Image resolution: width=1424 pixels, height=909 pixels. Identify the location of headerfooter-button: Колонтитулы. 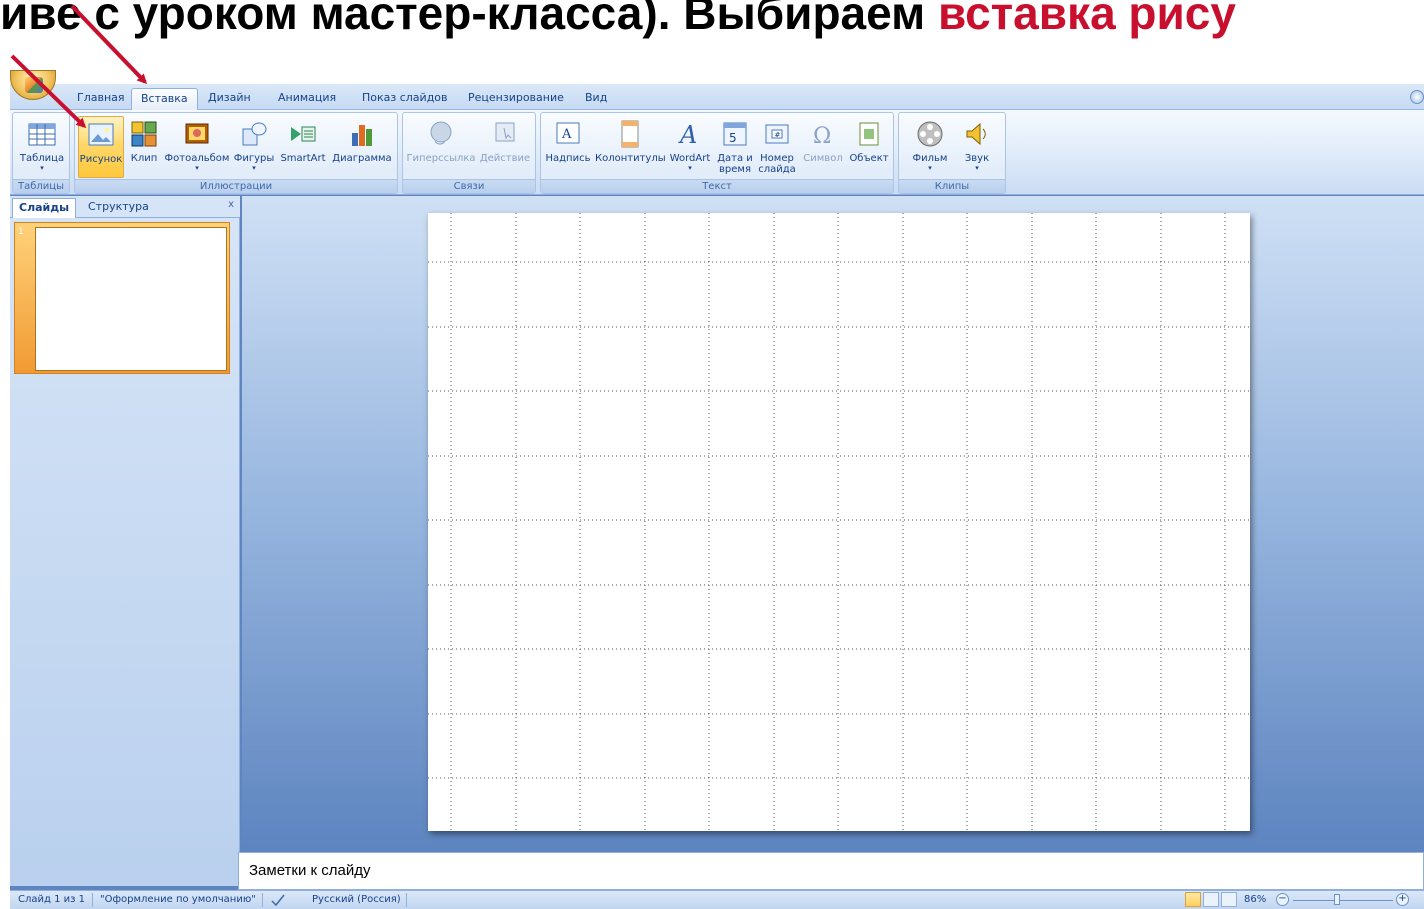
(630, 147).